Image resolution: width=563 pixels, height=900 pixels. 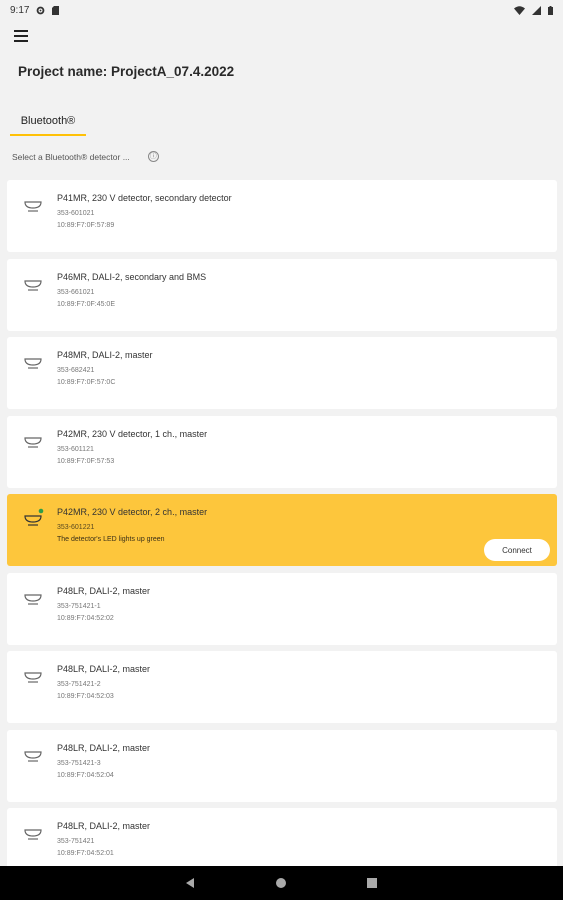 I want to click on tab-bluetooth: Bluetooth®, so click(x=48, y=123).